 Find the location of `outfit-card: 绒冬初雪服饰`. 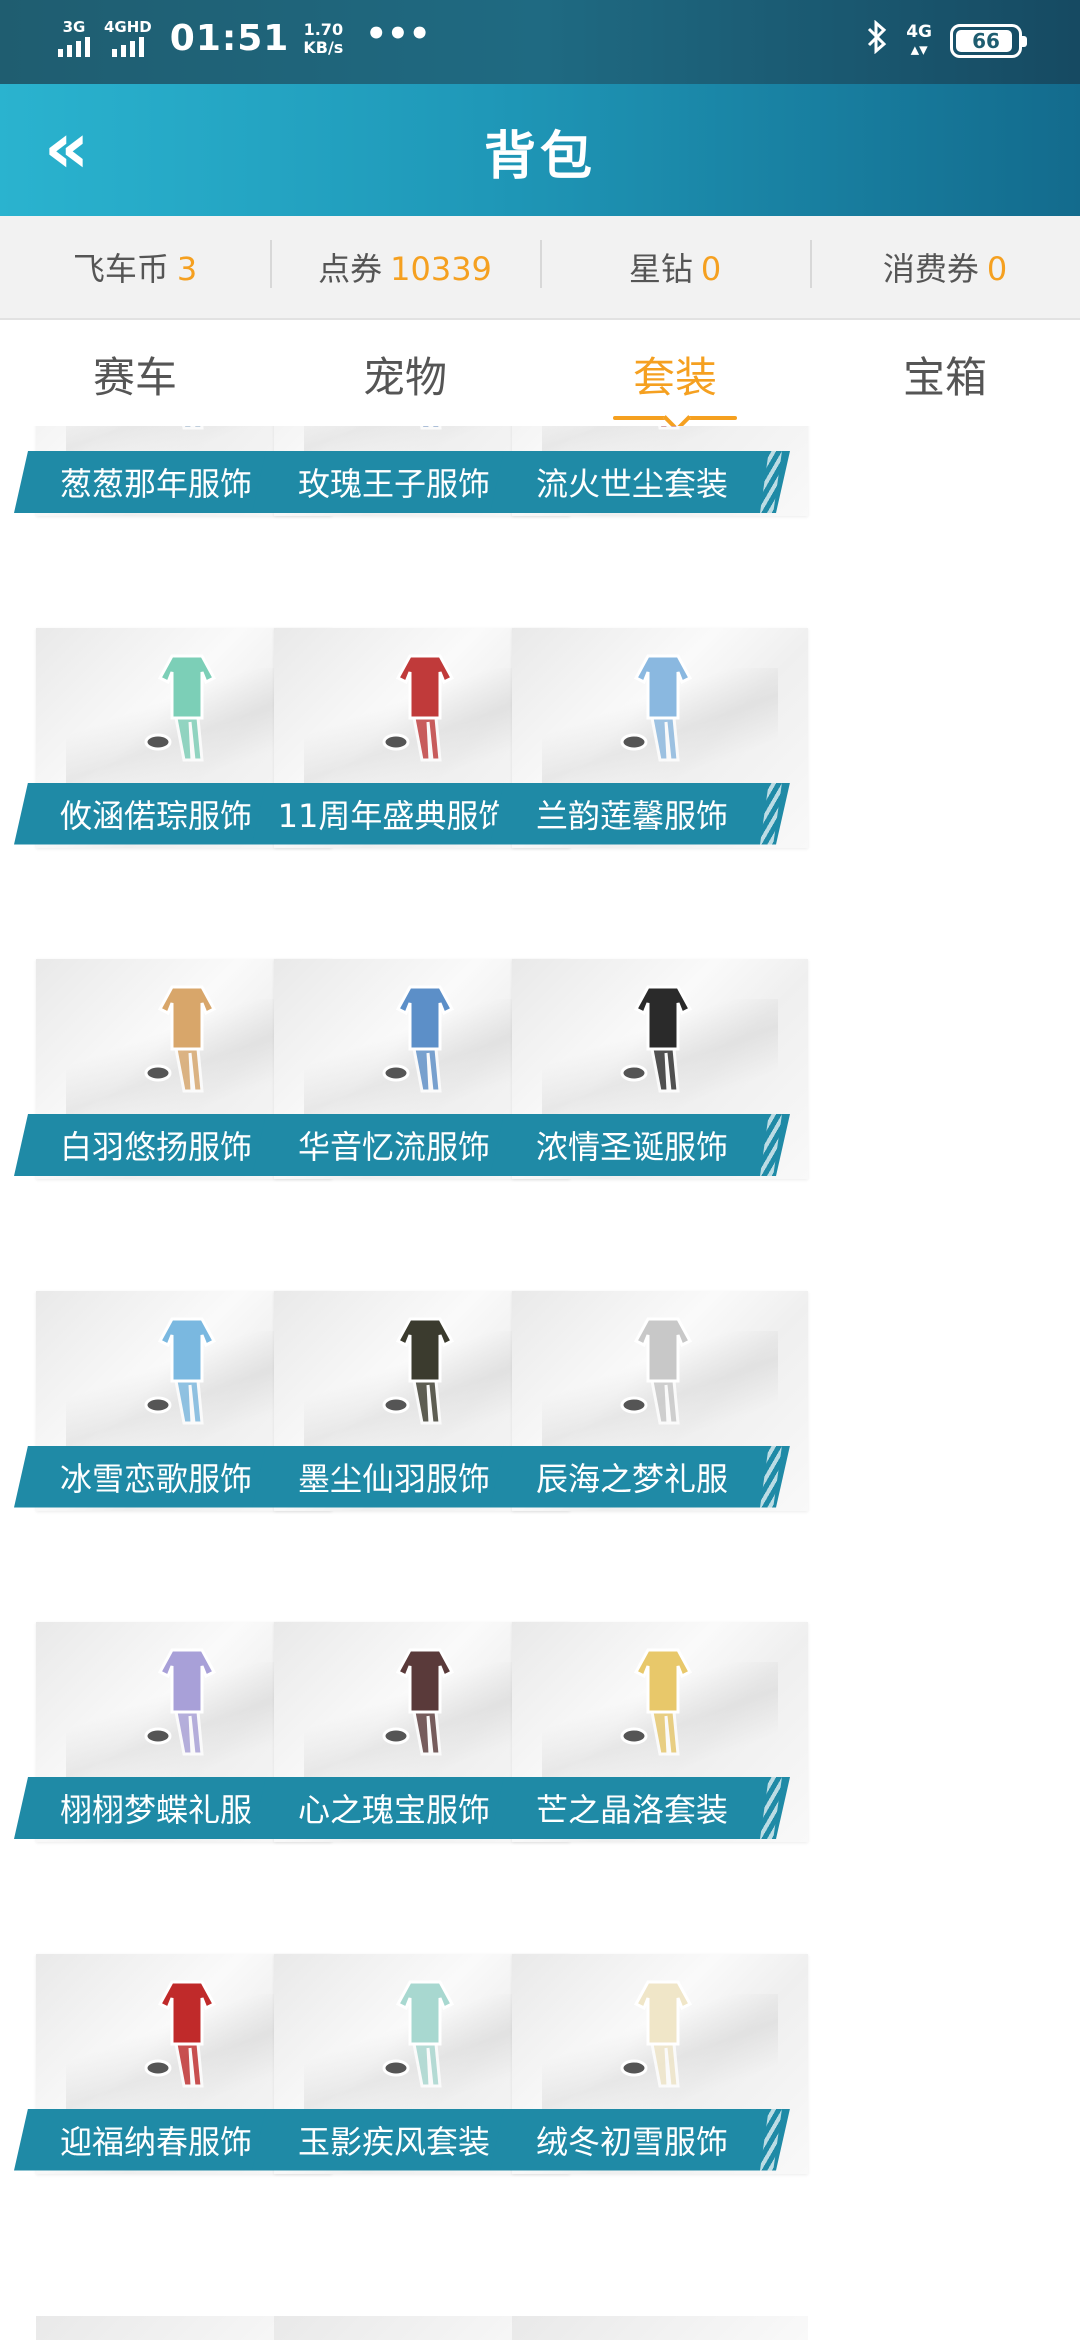

outfit-card: 绒冬初雪服饰 is located at coordinates (649, 2066).